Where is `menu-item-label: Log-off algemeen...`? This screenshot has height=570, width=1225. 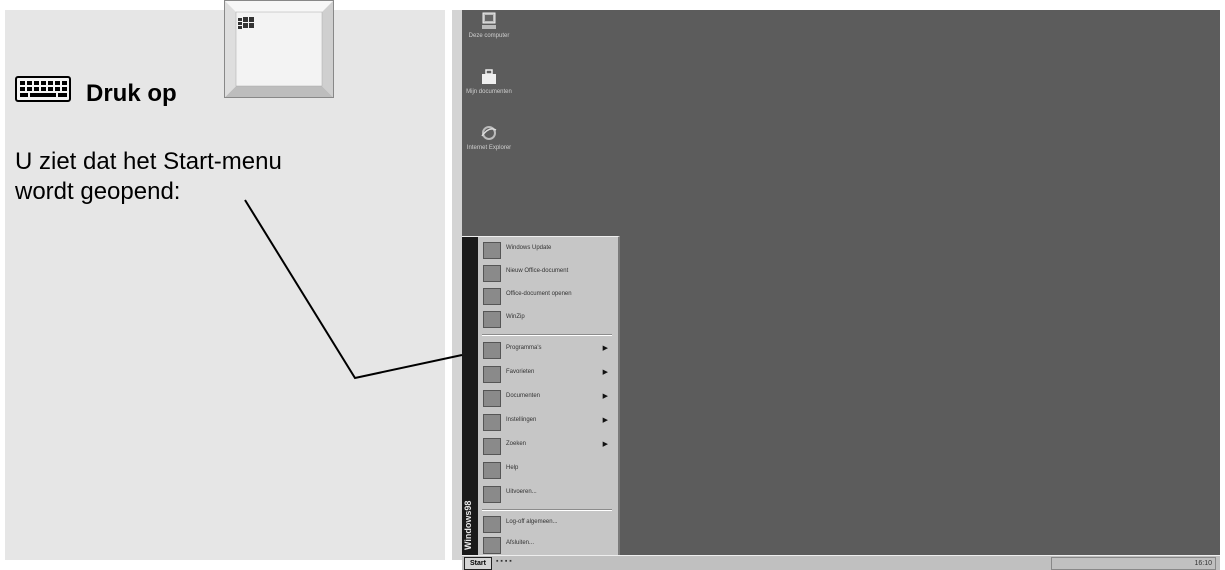
menu-item-label: Log-off algemeen... is located at coordinates (532, 522).